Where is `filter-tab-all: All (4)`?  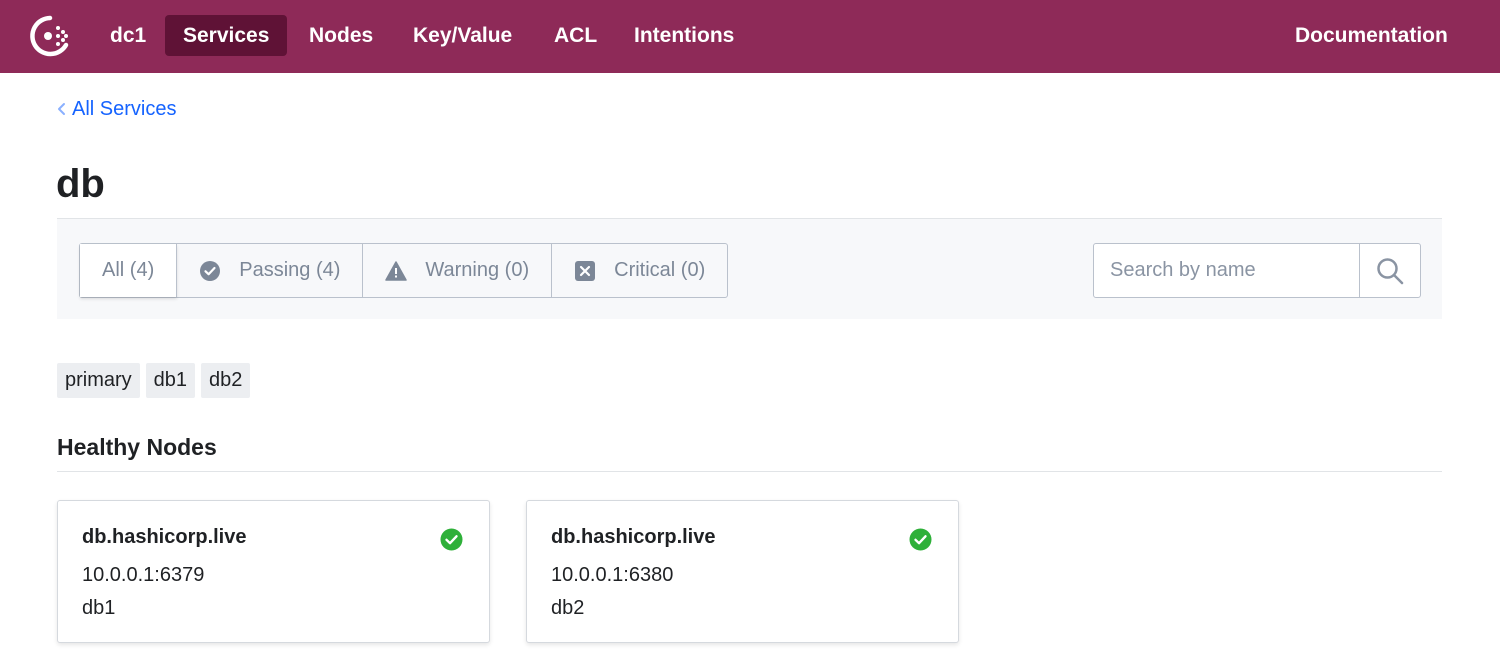
filter-tab-all: All (4) is located at coordinates (129, 270).